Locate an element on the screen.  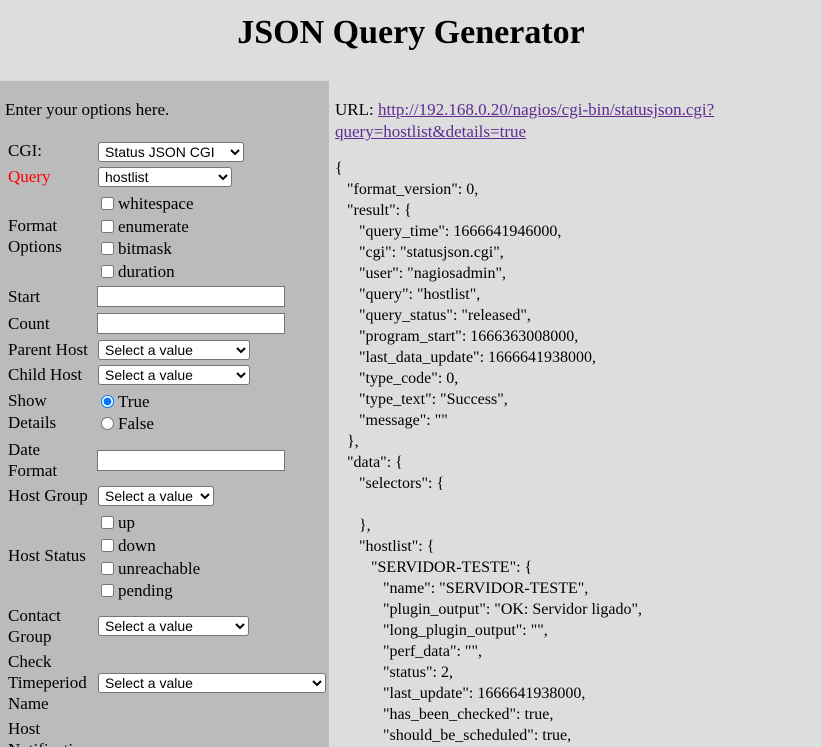
intro-text: Enter your options here. is located at coordinates (87, 109).